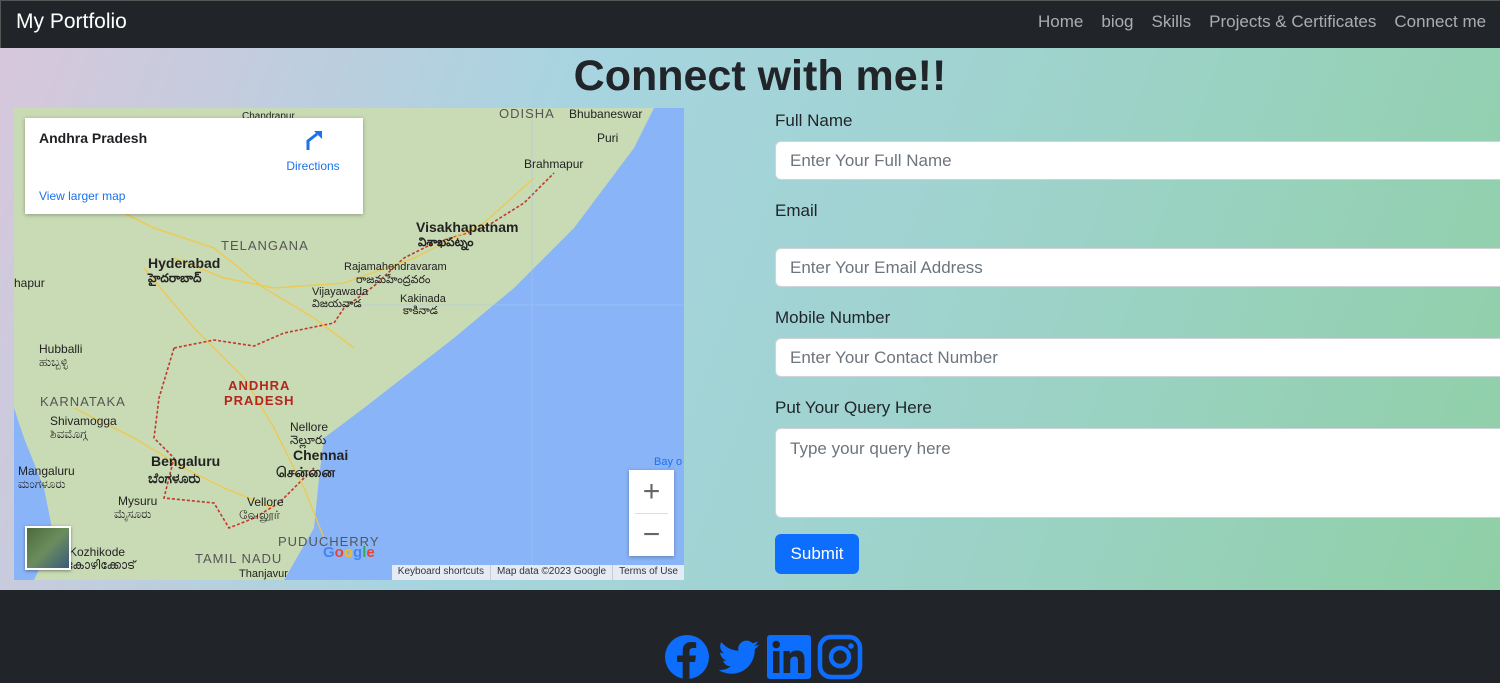  I want to click on map-label-hubballi-kn: ಹುಬ್ಬಳ್ಳಿ, so click(53, 362).